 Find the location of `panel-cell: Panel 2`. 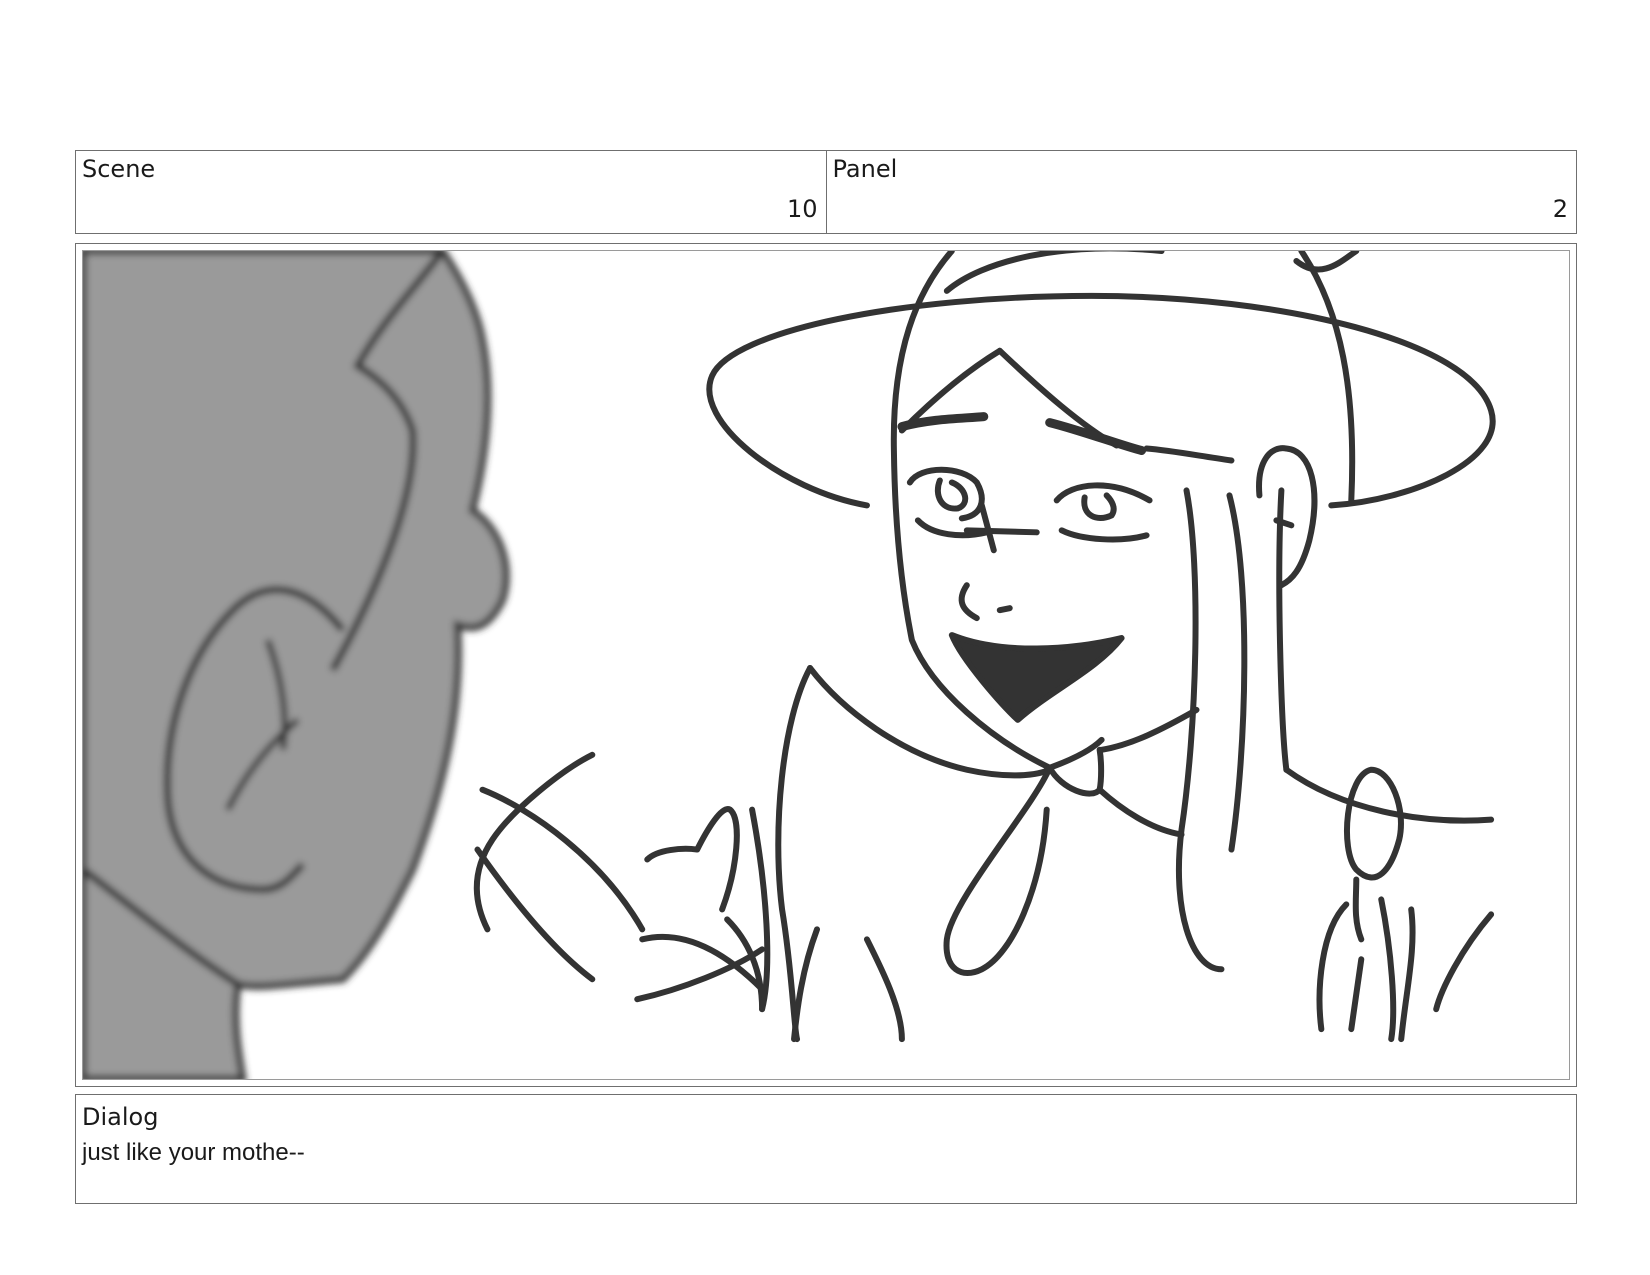

panel-cell: Panel 2 is located at coordinates (1202, 192).